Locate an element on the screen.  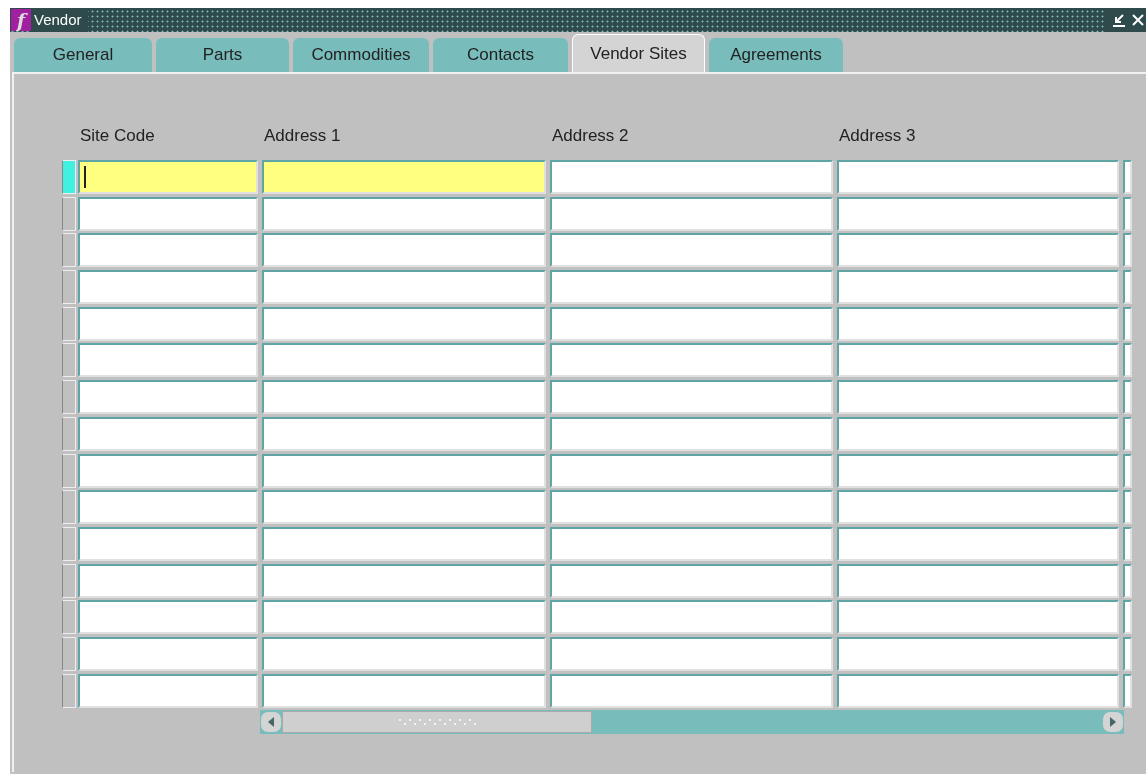
horizontal-scrollbar is located at coordinates (692, 722).